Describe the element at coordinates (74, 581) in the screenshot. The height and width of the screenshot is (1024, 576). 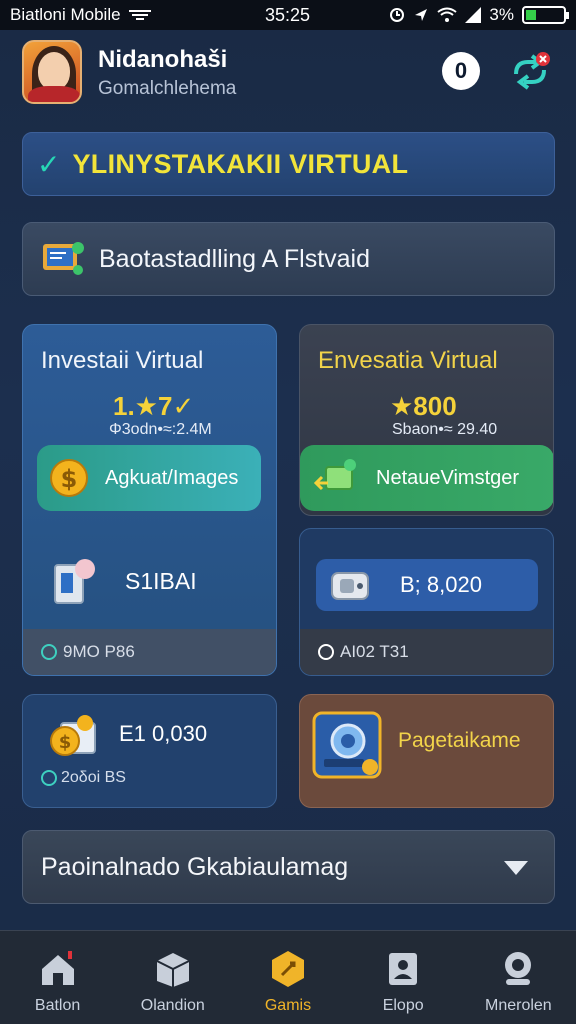
I see `storage-device-icon` at that location.